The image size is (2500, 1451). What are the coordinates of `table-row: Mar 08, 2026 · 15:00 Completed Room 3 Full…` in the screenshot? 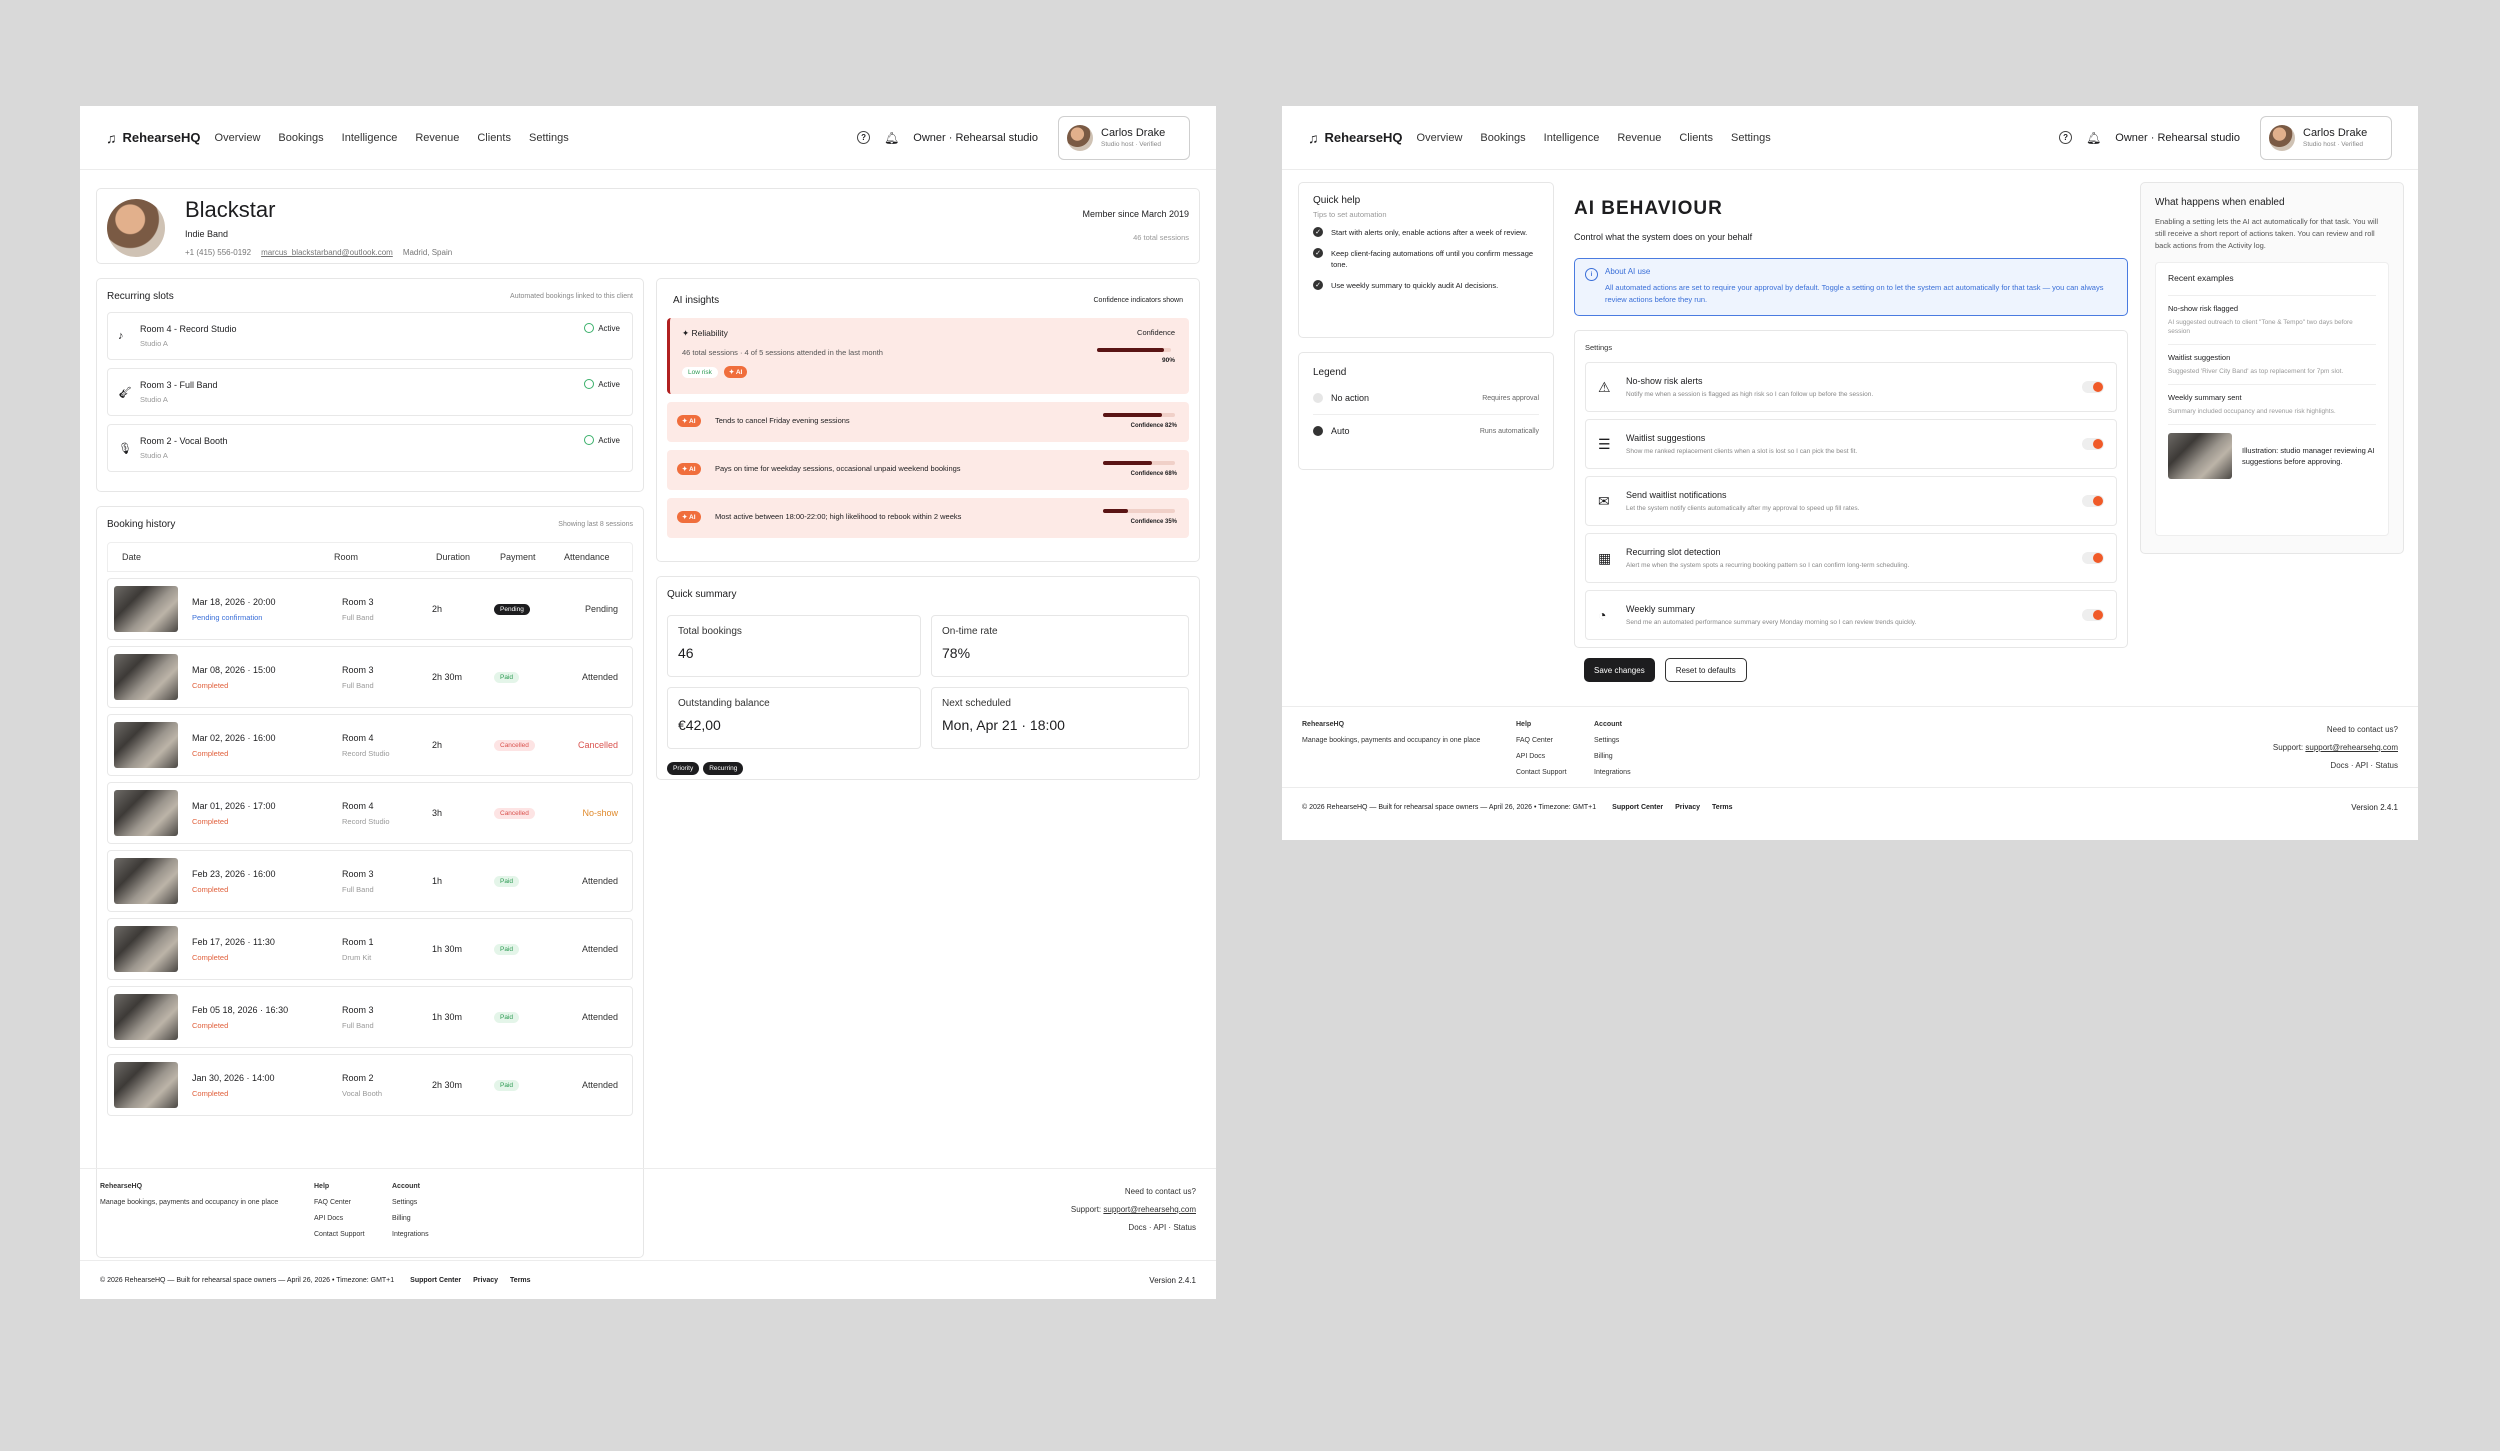 It's located at (370, 677).